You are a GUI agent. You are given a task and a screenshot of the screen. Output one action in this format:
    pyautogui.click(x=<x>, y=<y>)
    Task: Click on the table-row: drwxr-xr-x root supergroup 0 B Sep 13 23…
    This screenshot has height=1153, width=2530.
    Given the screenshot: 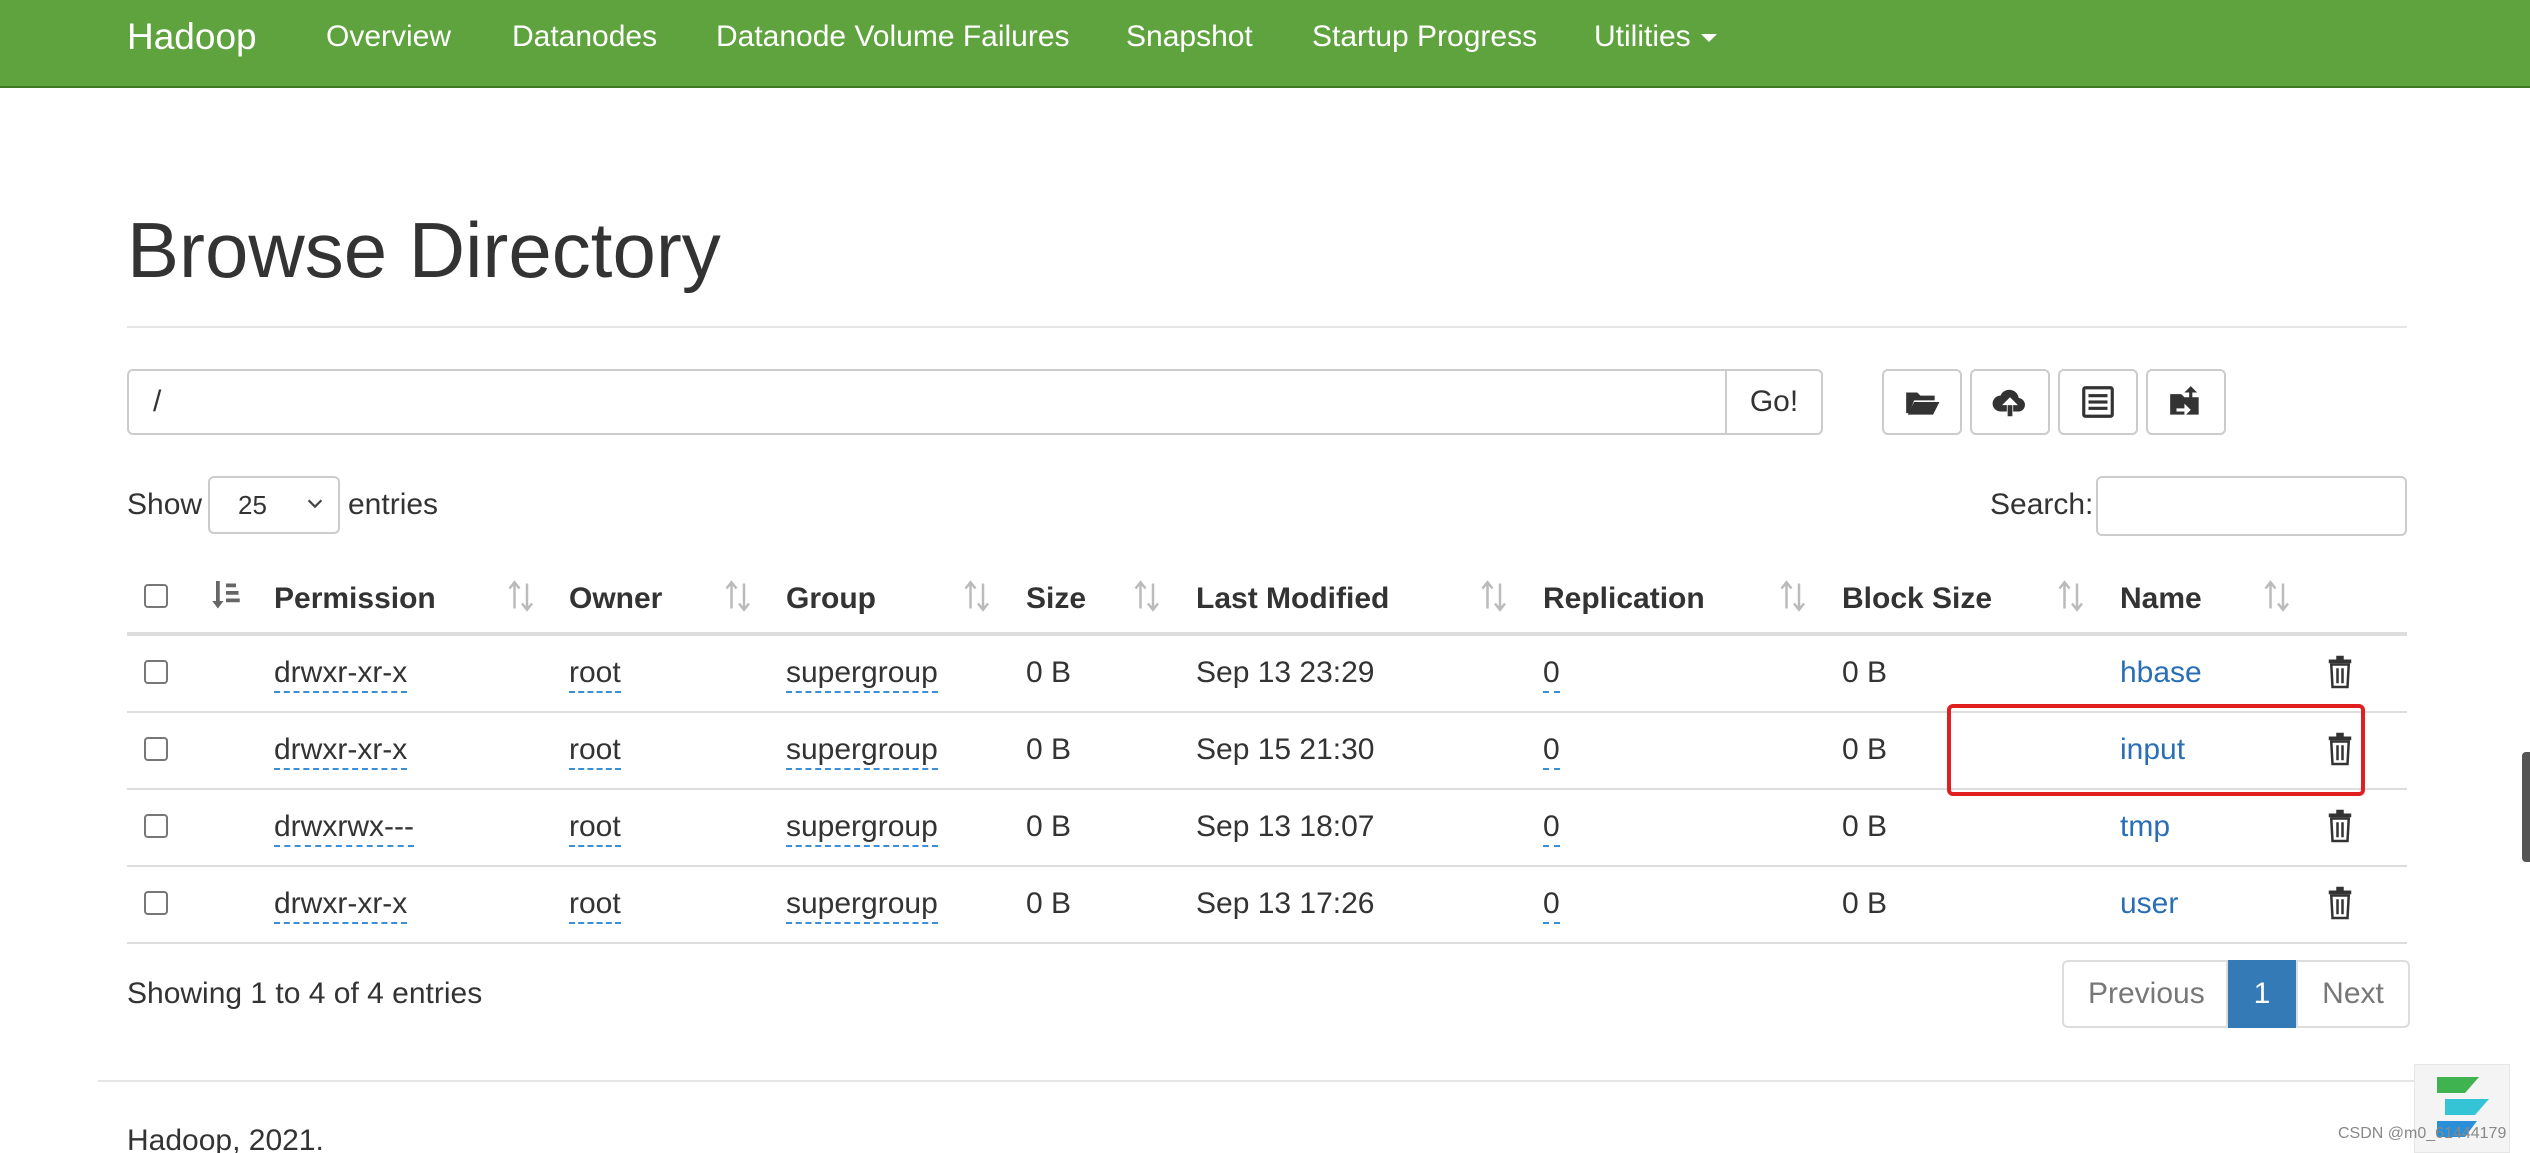 What is the action you would take?
    pyautogui.click(x=1267, y=674)
    